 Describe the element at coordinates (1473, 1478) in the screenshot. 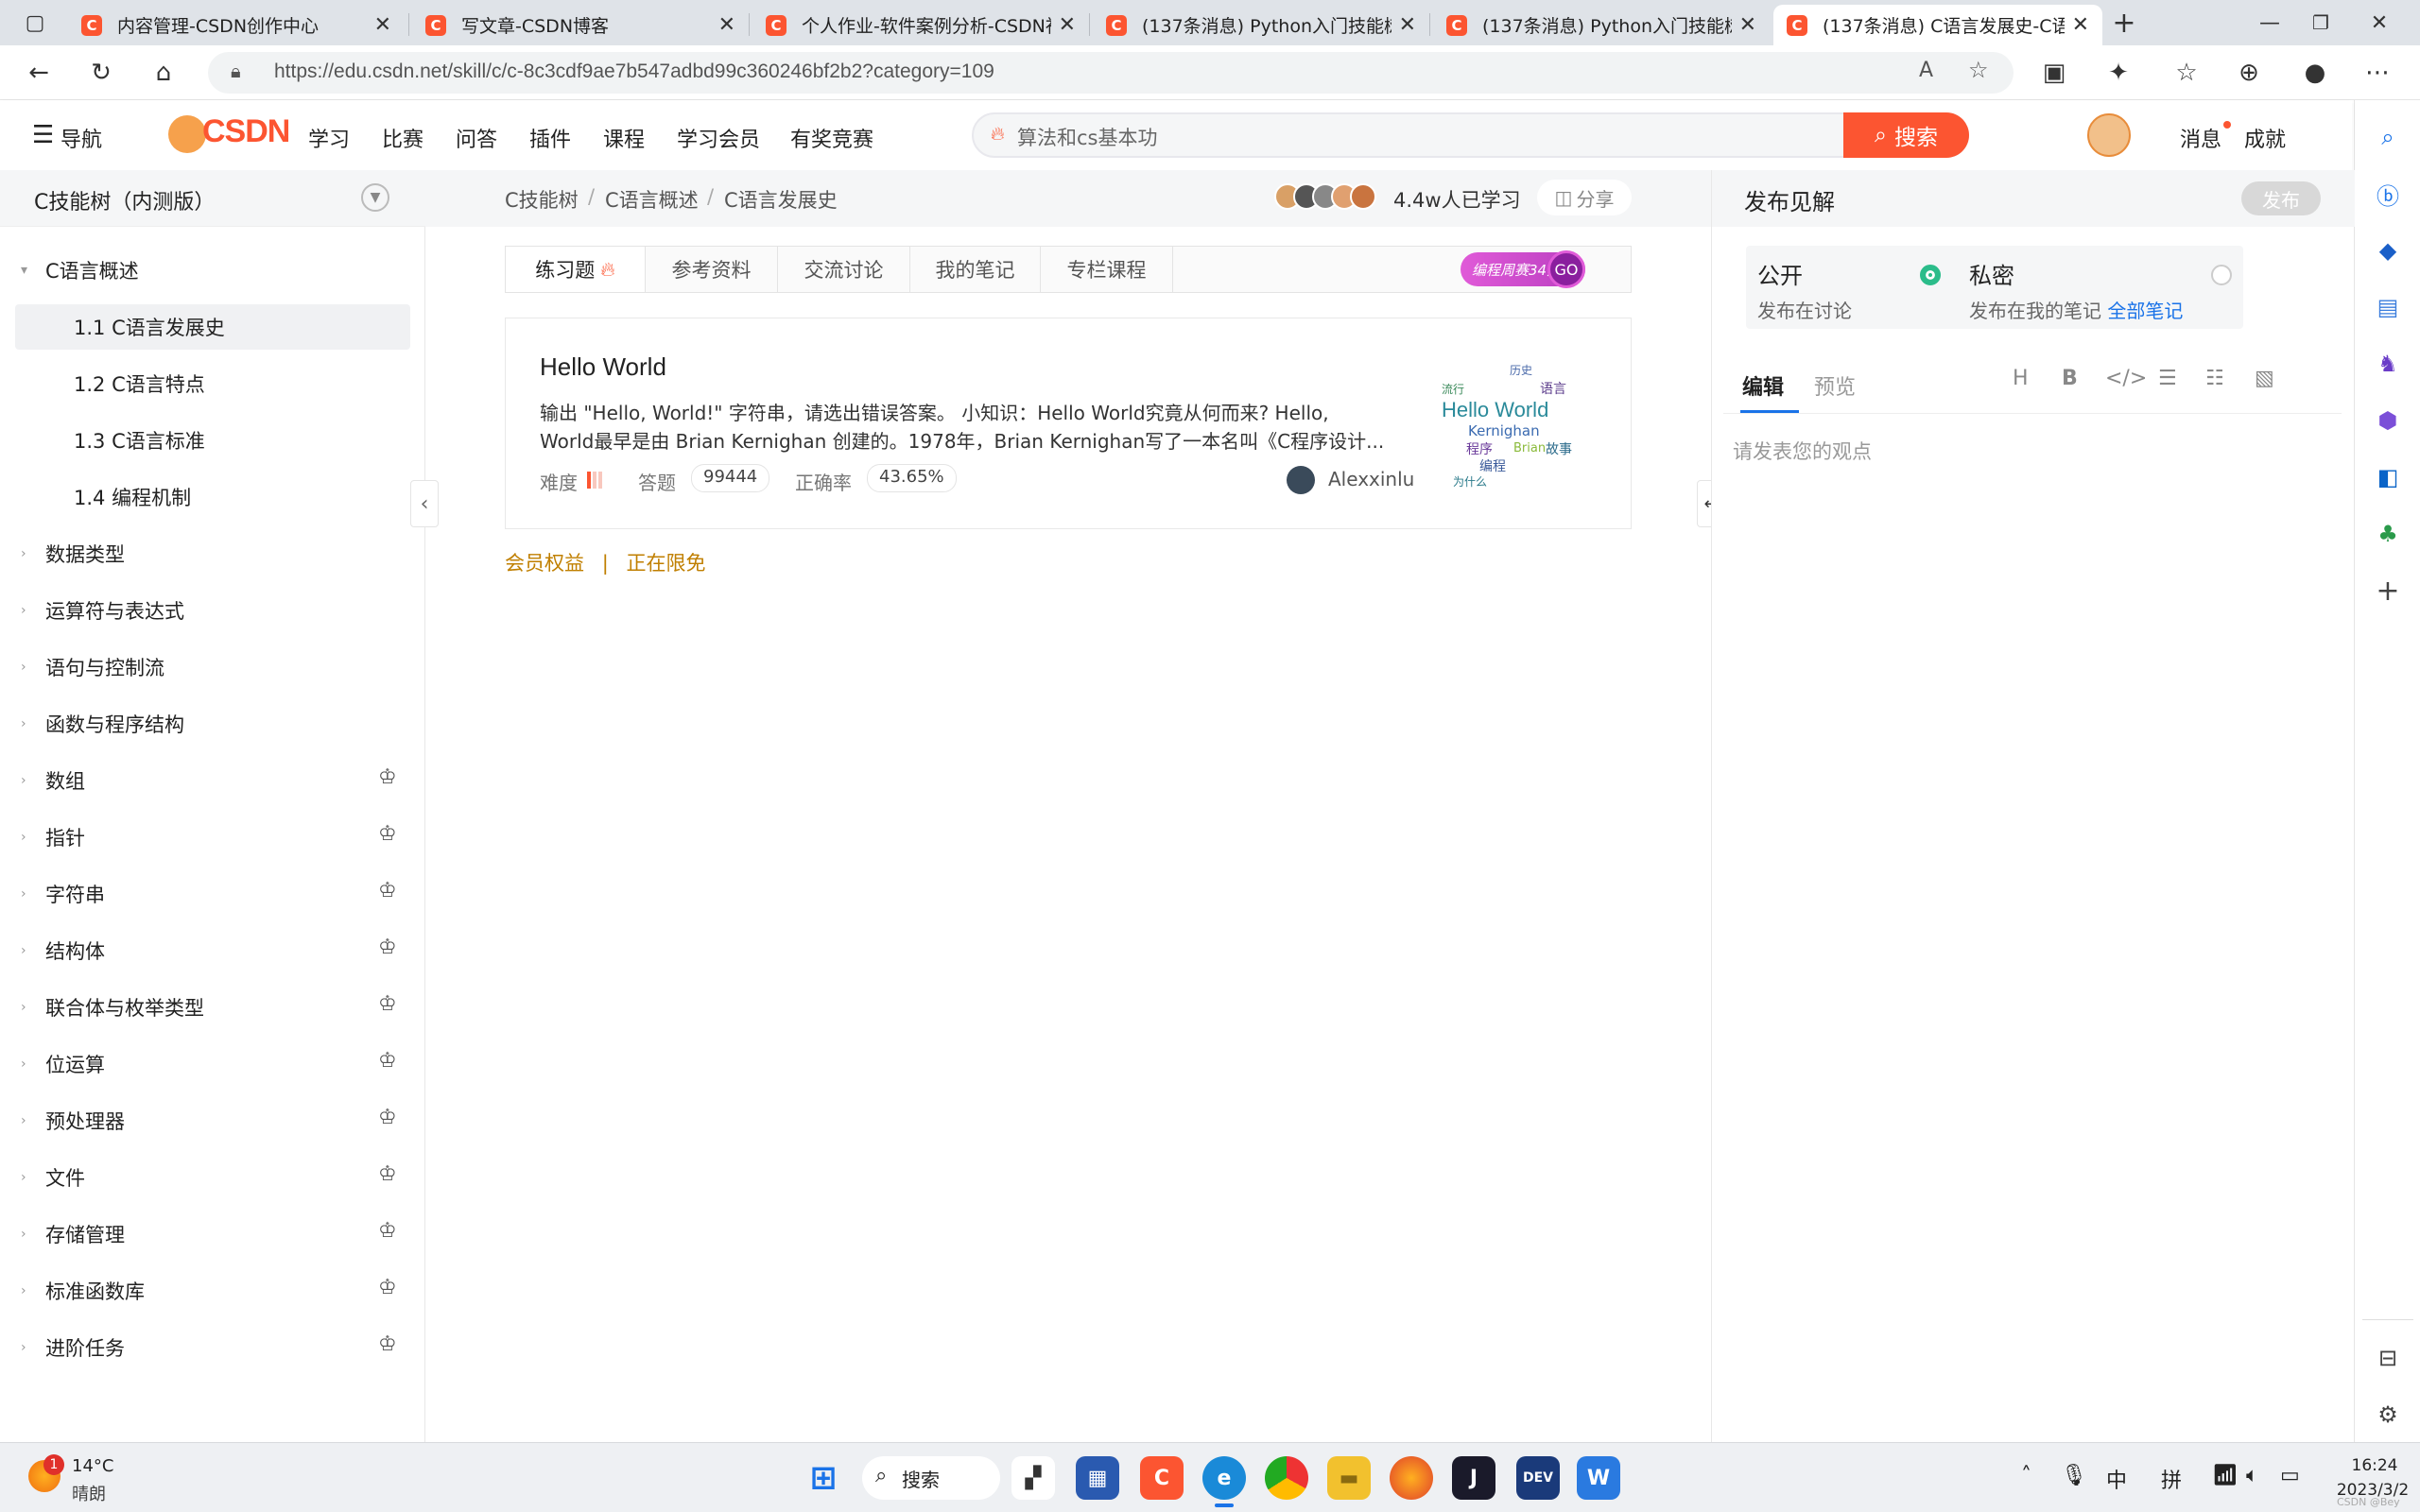

I see `jetbrains-icon: J` at that location.